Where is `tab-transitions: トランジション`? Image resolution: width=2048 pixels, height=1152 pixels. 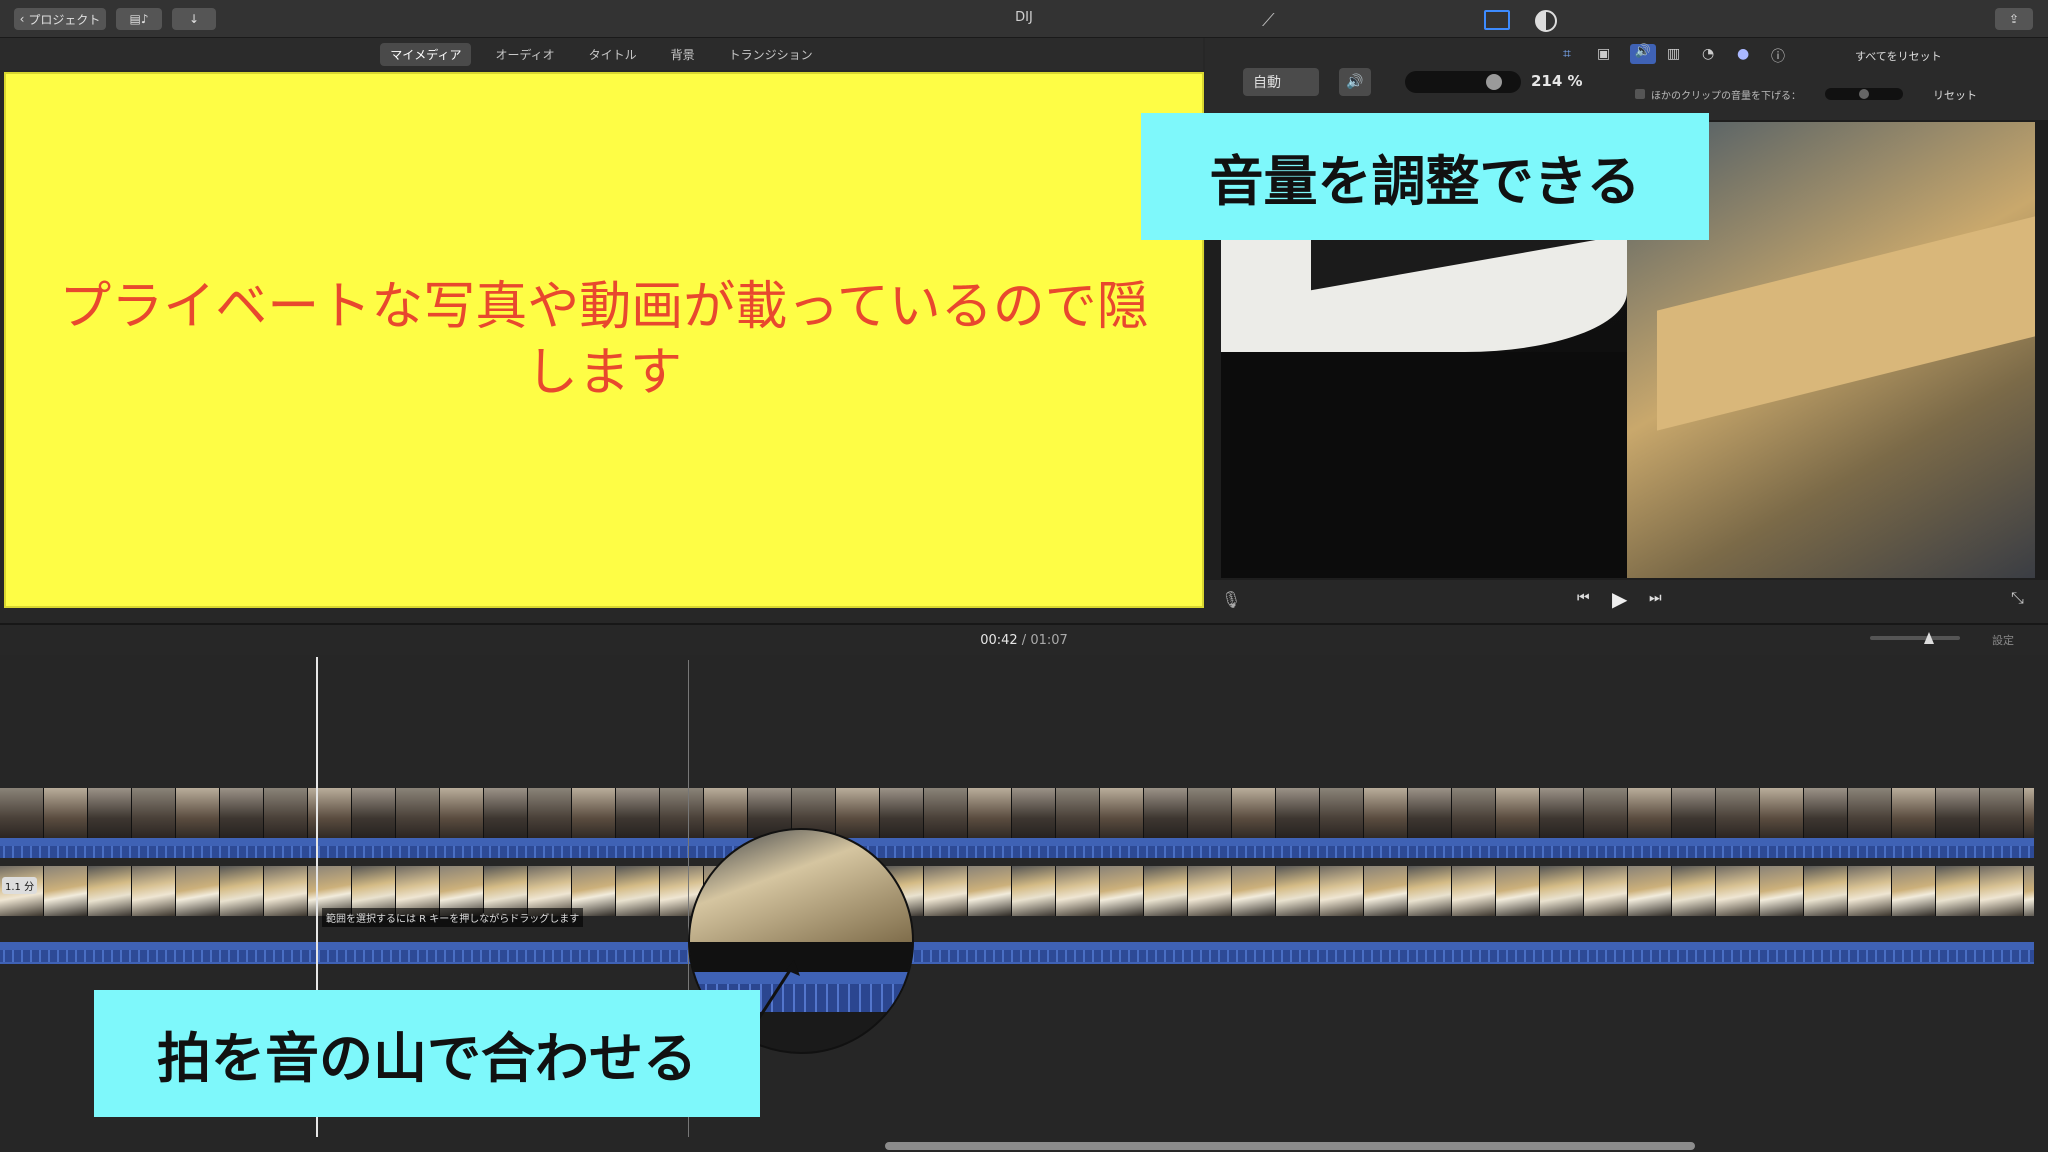
tab-transitions: トランジション is located at coordinates (771, 54).